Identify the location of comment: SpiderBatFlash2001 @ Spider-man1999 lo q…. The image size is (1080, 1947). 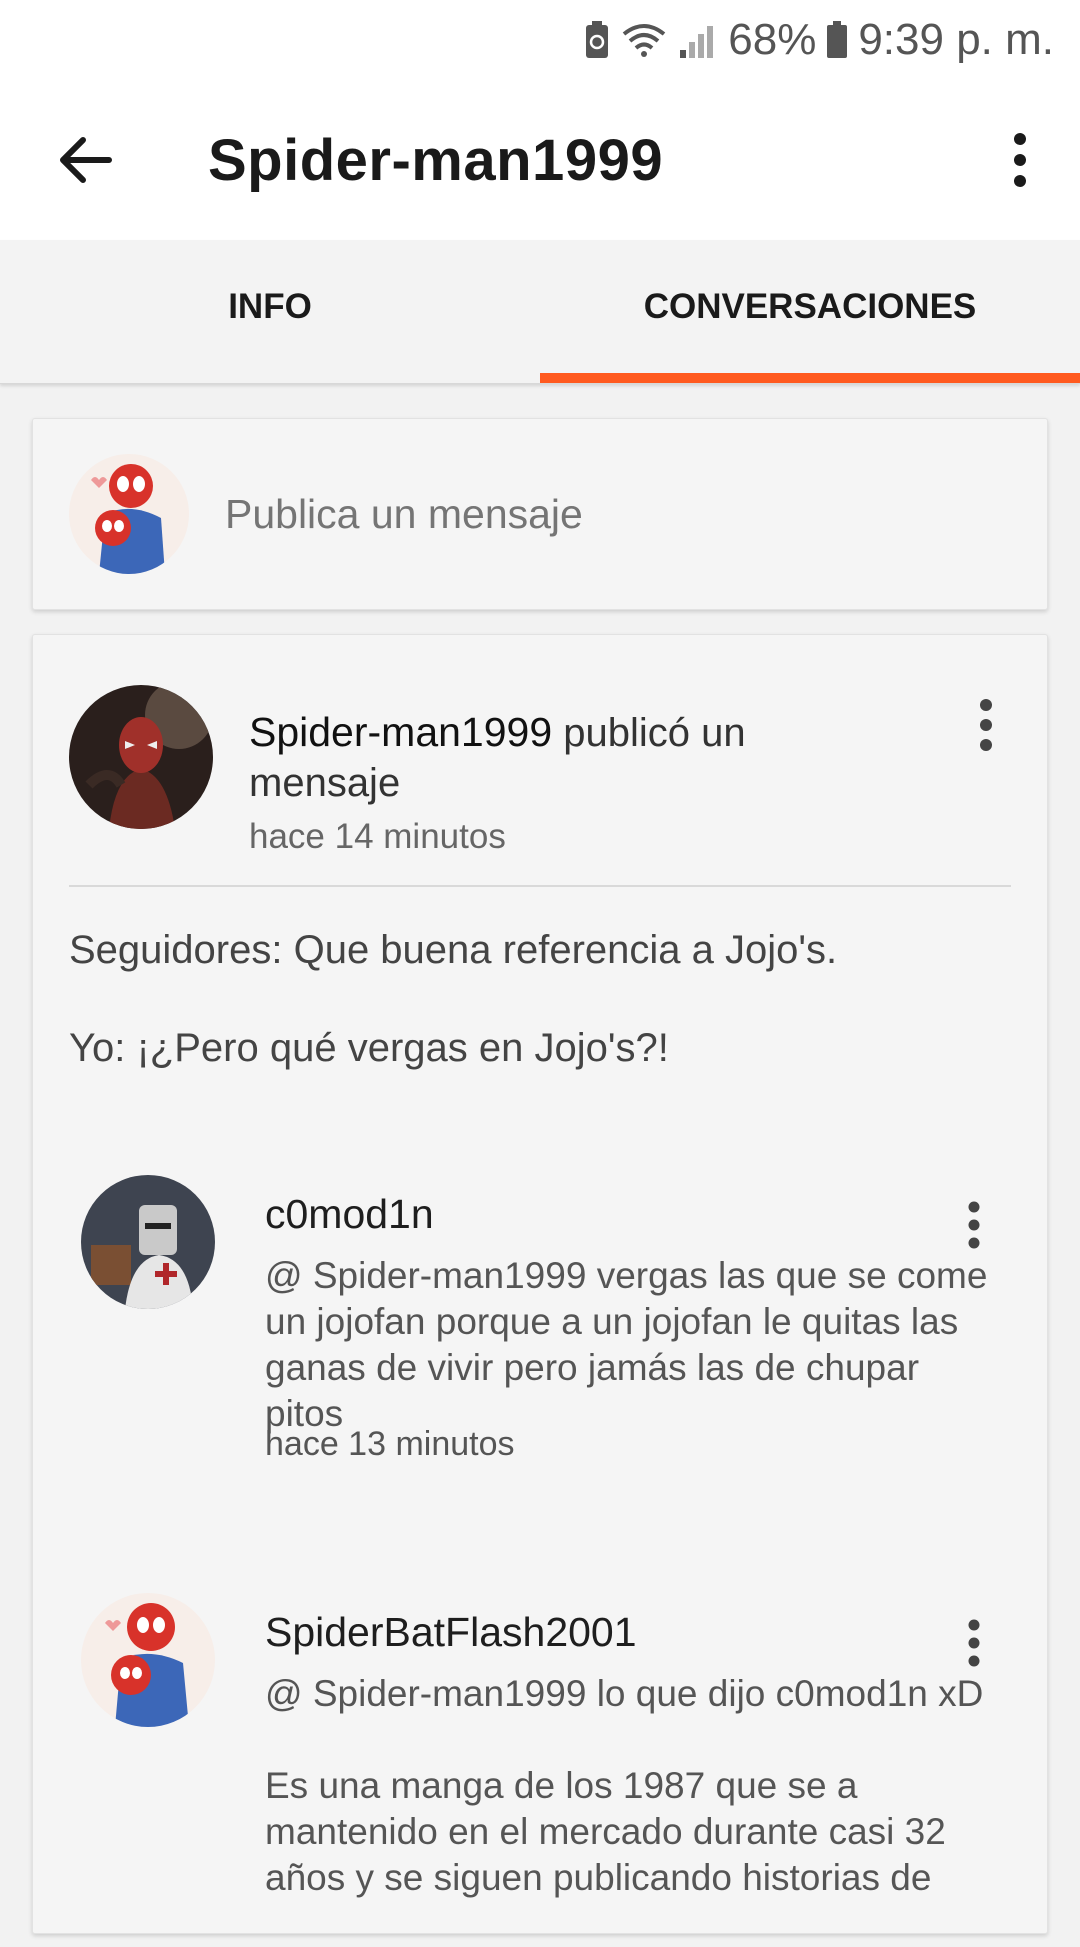
(544, 1763).